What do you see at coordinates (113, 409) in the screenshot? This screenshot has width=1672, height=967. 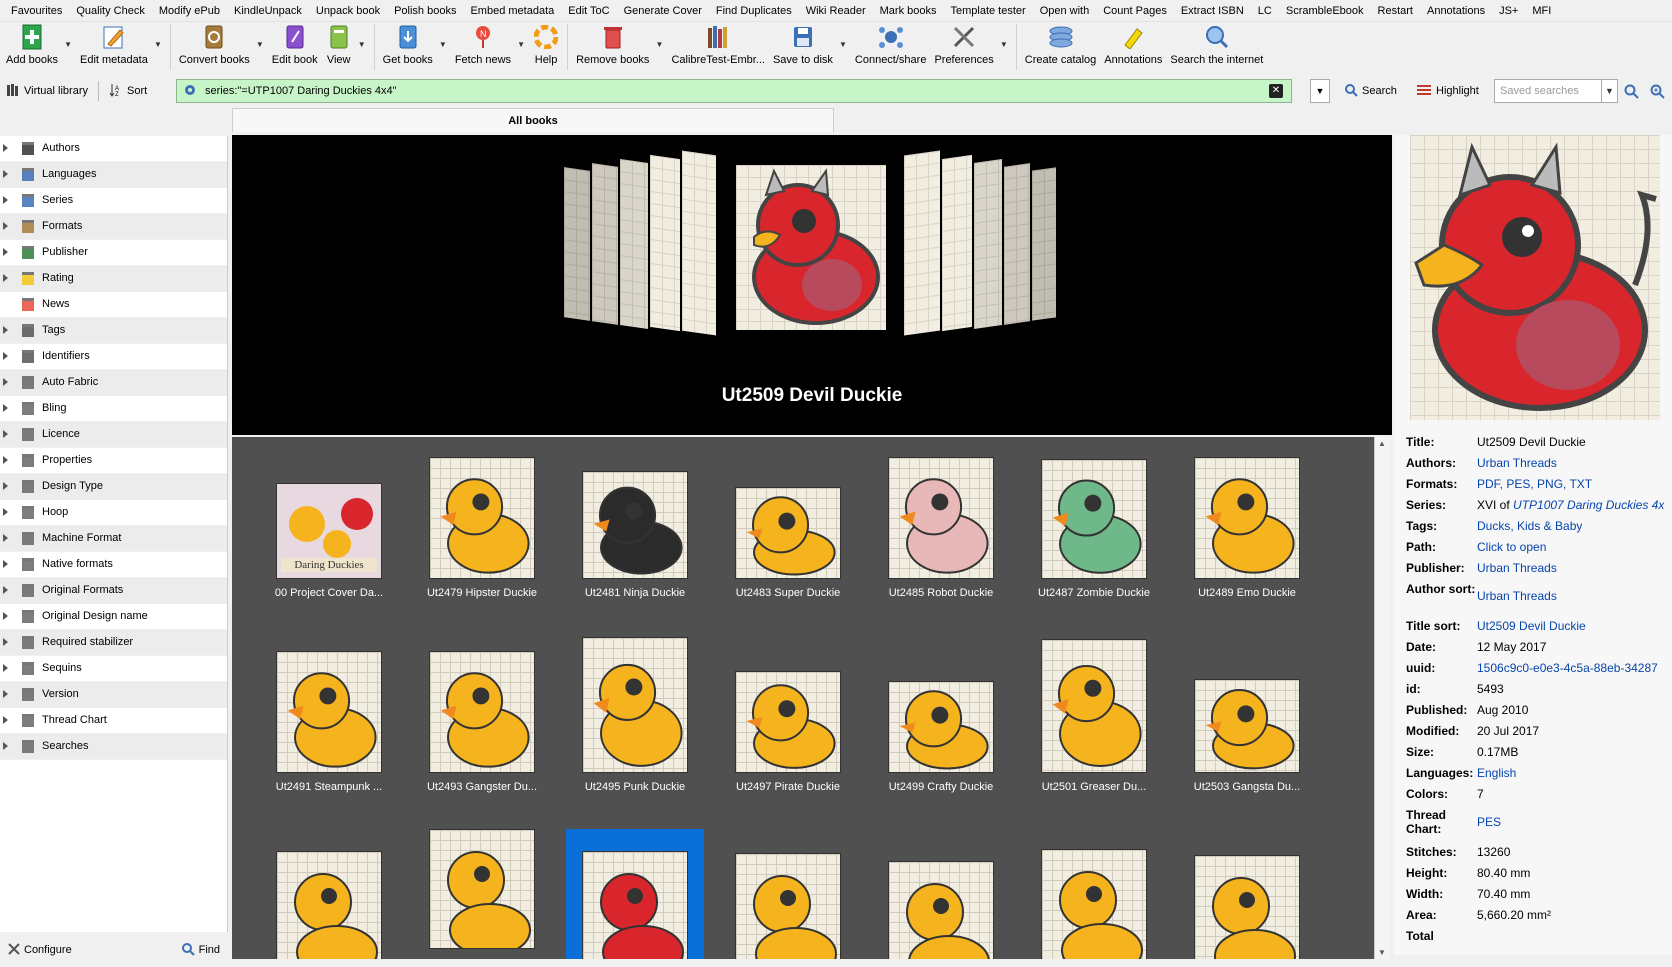 I see `sidebar-item-bling: Bling` at bounding box center [113, 409].